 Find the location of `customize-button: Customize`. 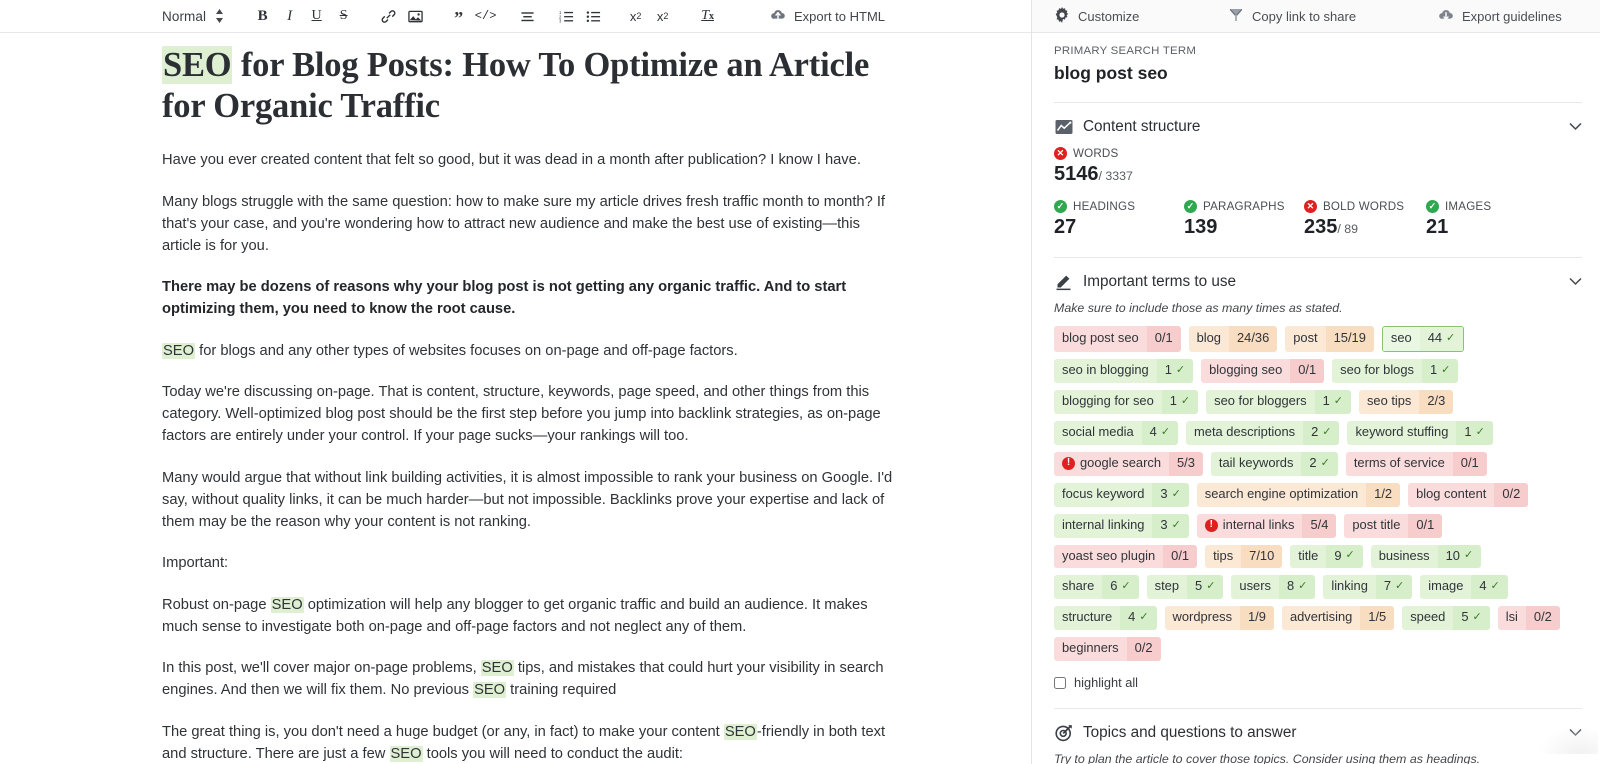

customize-button: Customize is located at coordinates (1096, 16).